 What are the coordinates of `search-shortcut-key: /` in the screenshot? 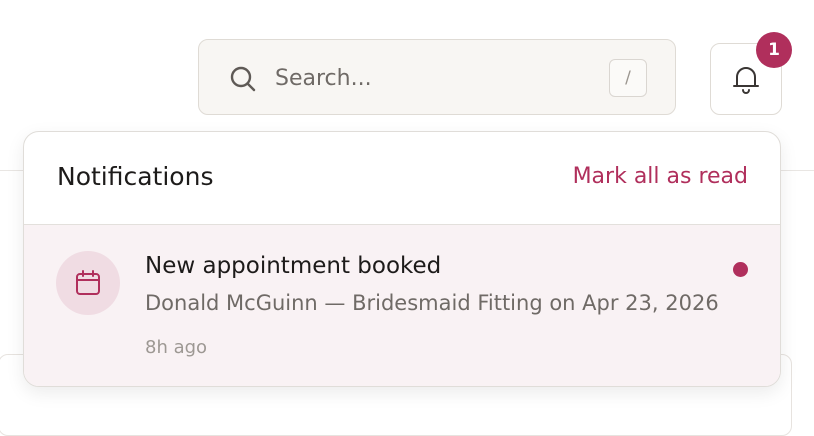 It's located at (628, 78).